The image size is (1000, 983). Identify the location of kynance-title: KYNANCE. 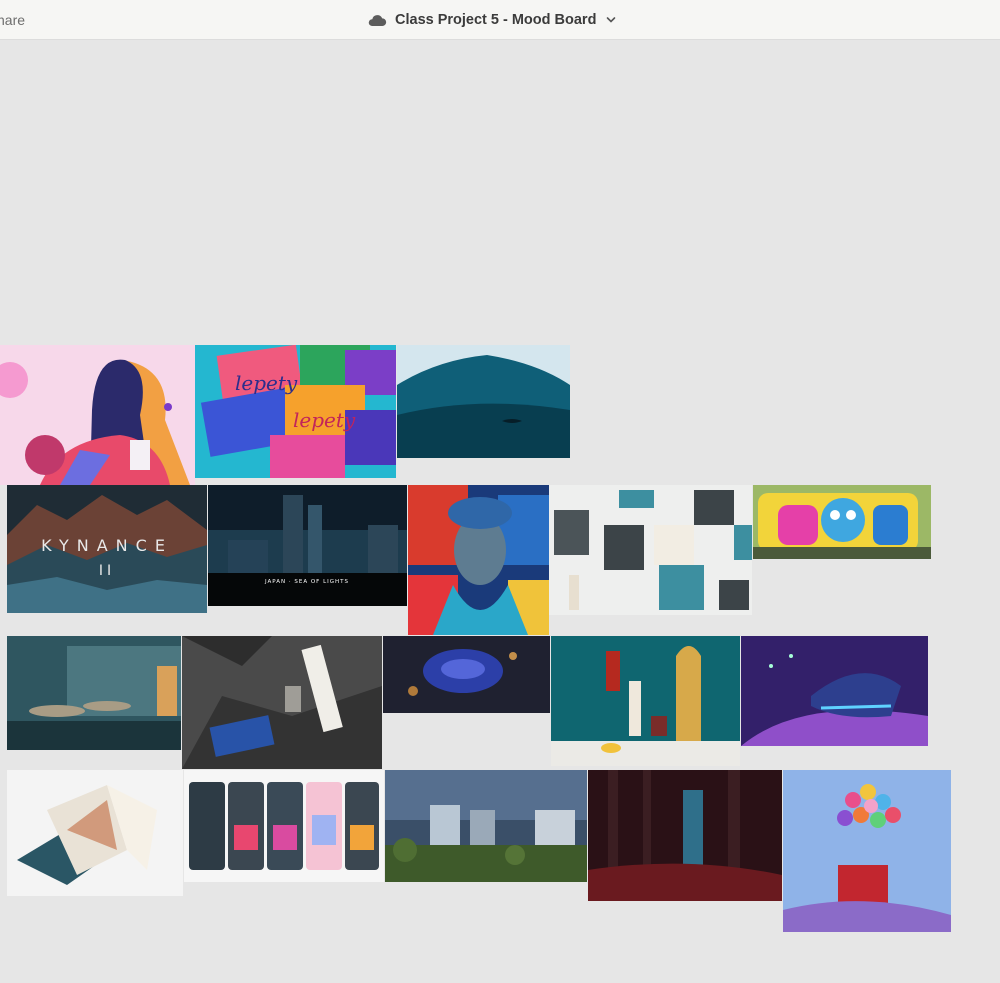
(107, 545).